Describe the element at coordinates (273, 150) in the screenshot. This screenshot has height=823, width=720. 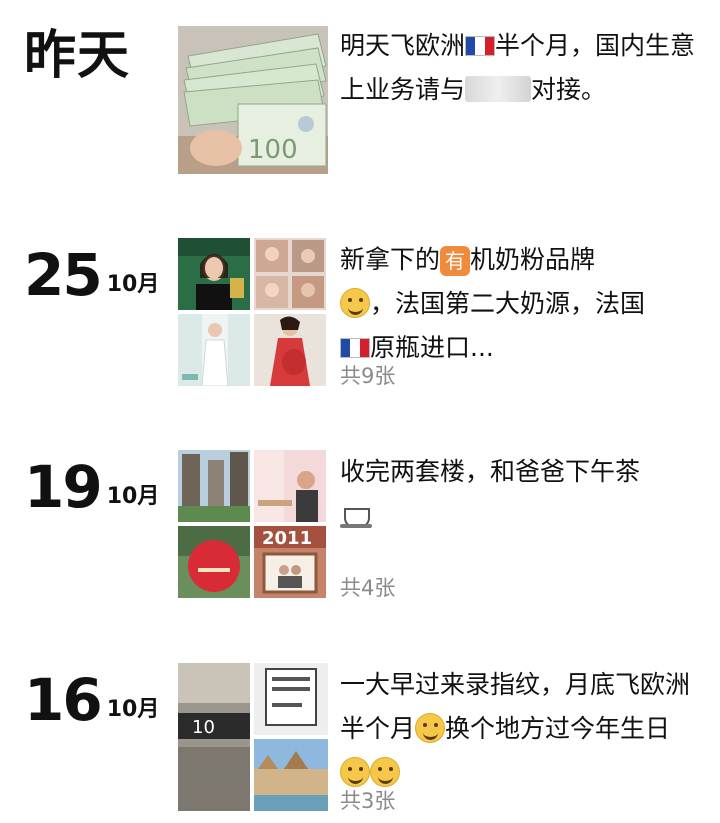
I see `svg-text: 100` at that location.